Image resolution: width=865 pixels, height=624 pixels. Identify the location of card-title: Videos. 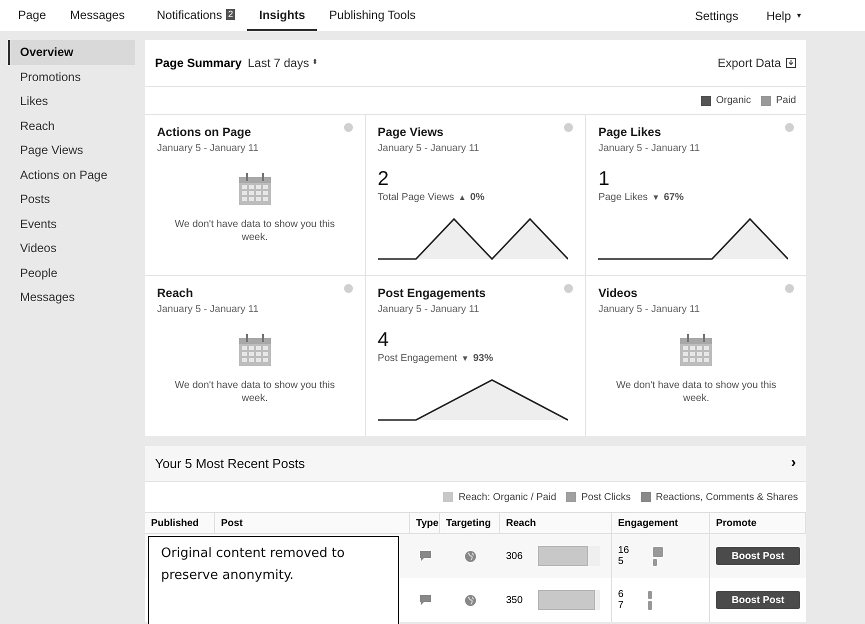
(618, 293).